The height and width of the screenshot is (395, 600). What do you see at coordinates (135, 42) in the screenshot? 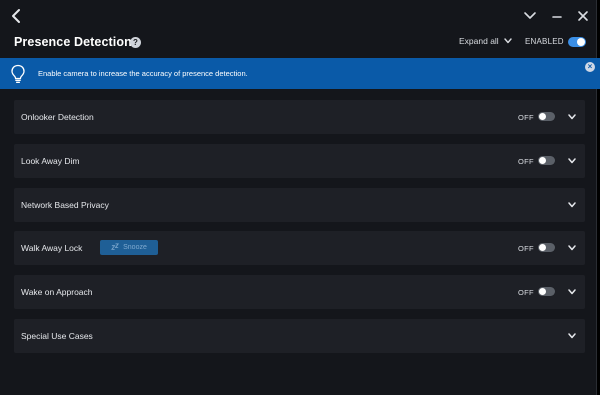
I see `help-icon: ?` at bounding box center [135, 42].